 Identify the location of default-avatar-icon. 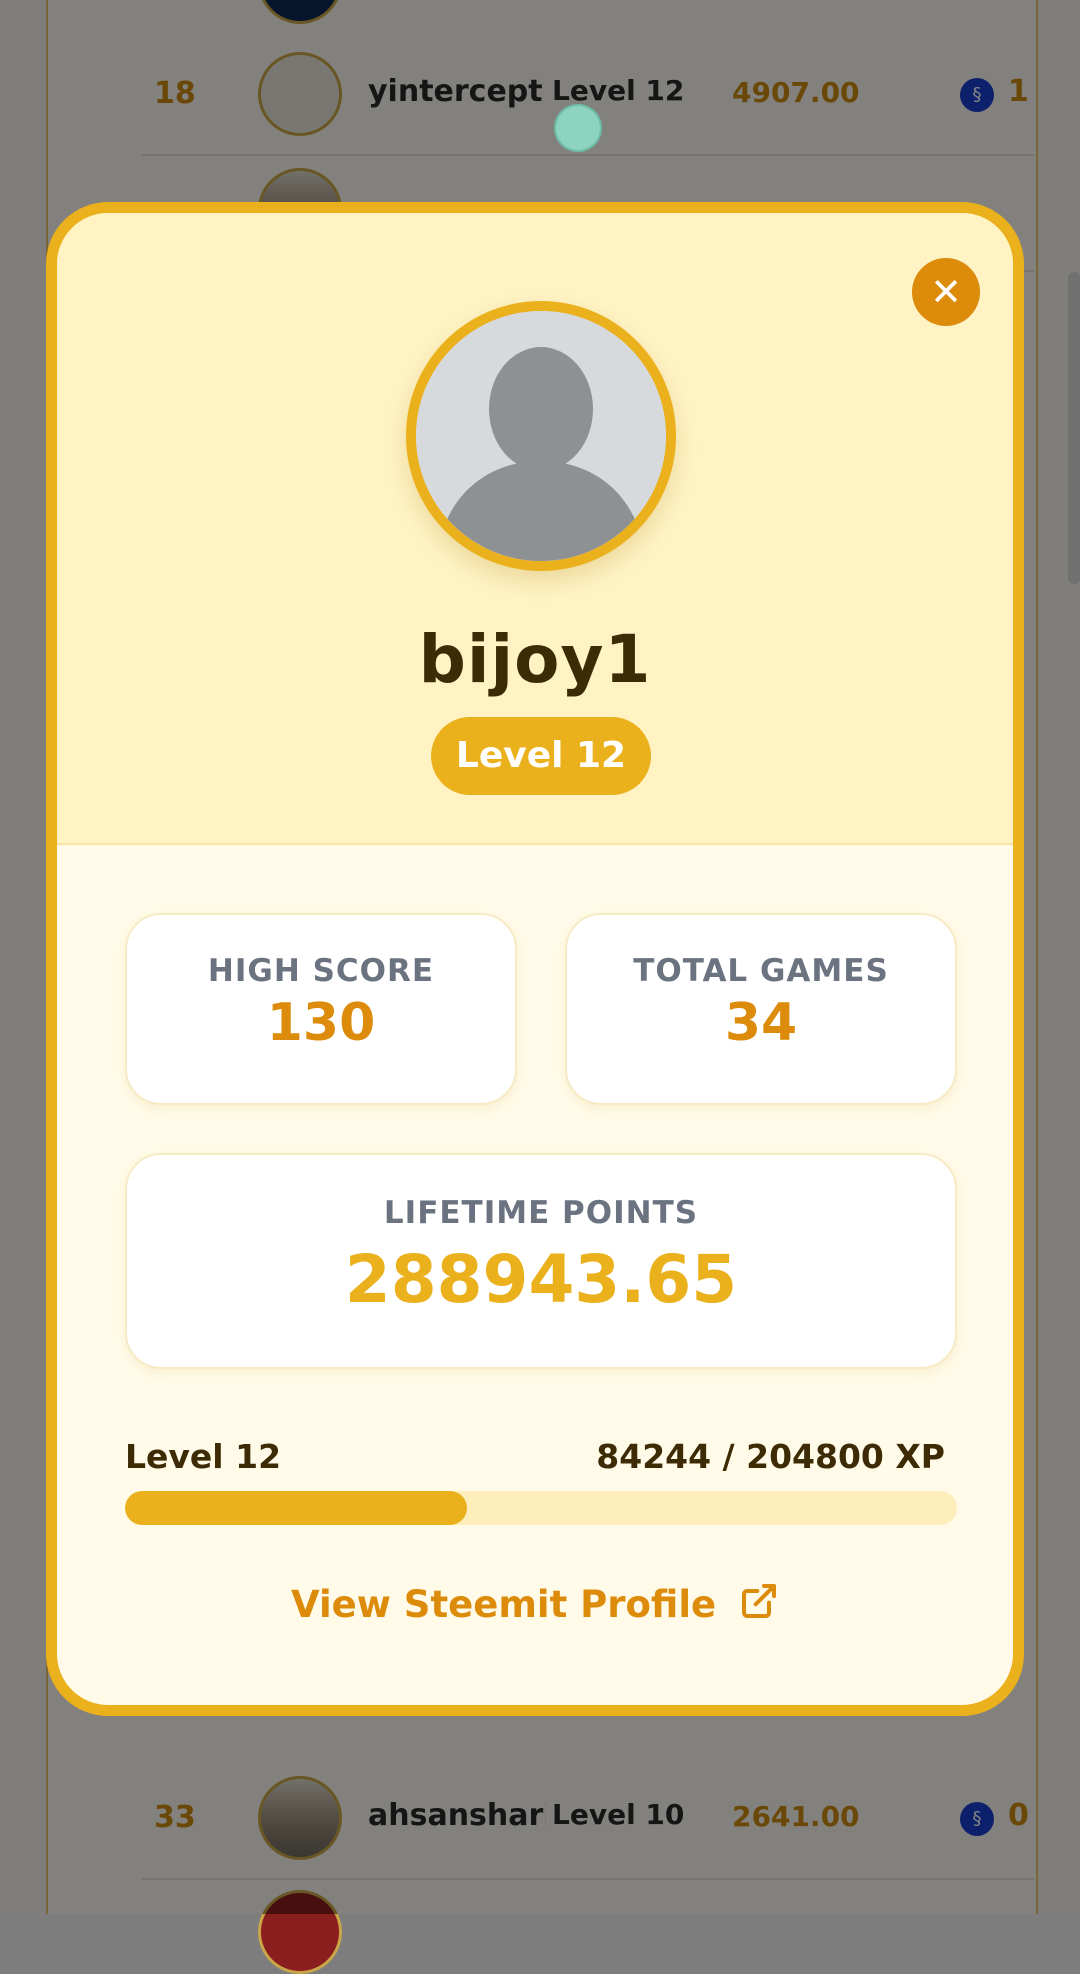
(541, 436).